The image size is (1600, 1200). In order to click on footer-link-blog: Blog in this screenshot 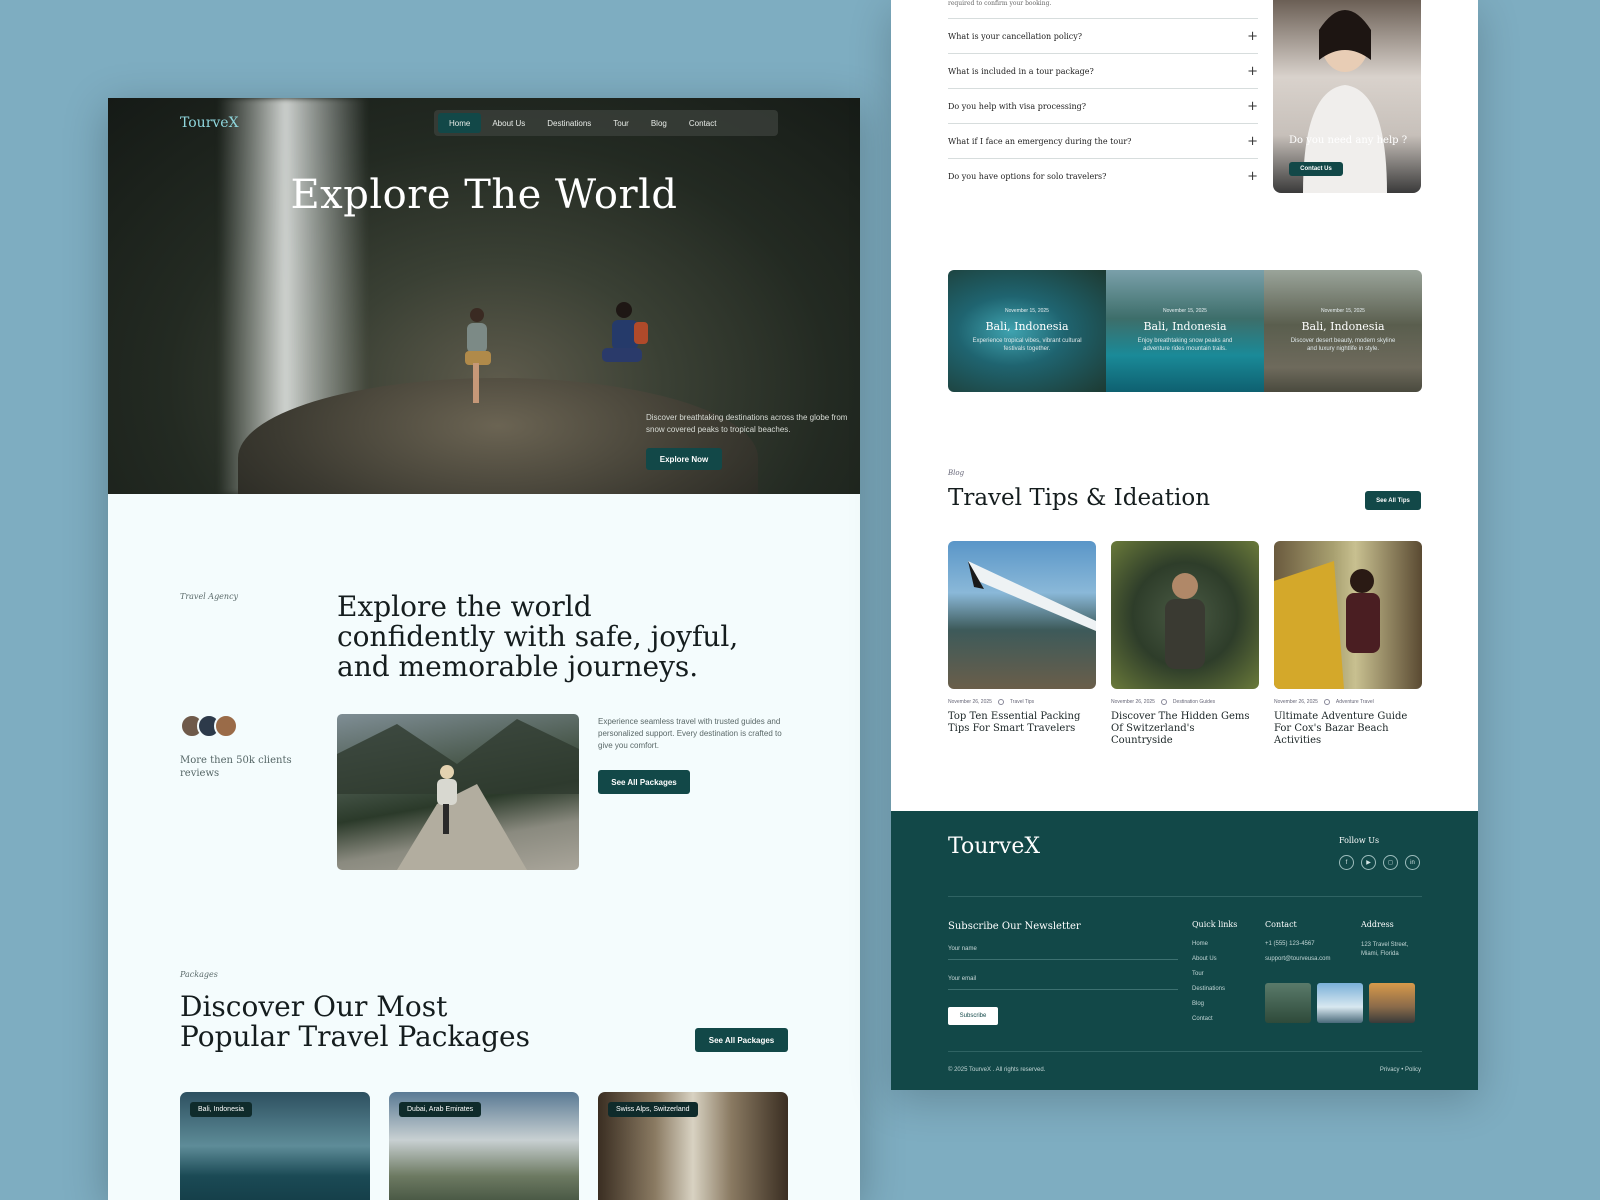, I will do `click(1198, 1004)`.